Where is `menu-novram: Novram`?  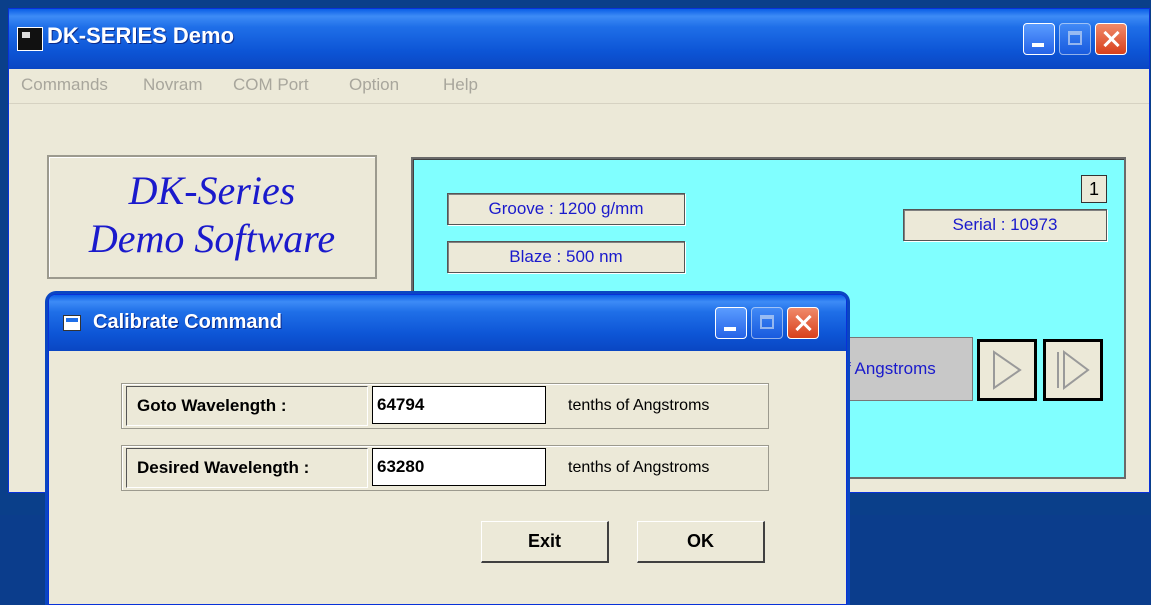 menu-novram: Novram is located at coordinates (173, 85).